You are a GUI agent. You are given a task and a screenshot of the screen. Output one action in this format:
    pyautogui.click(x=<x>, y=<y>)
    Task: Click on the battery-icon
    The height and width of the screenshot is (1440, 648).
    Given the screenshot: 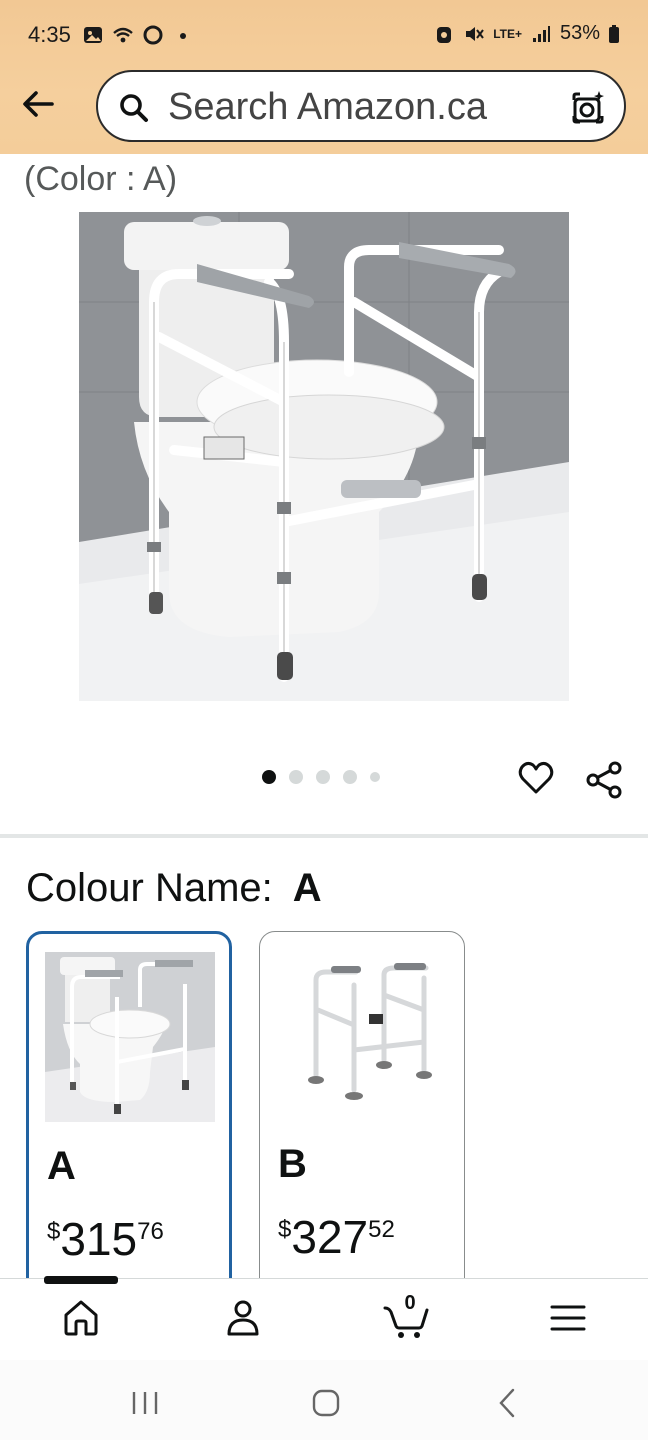 What is the action you would take?
    pyautogui.click(x=614, y=33)
    